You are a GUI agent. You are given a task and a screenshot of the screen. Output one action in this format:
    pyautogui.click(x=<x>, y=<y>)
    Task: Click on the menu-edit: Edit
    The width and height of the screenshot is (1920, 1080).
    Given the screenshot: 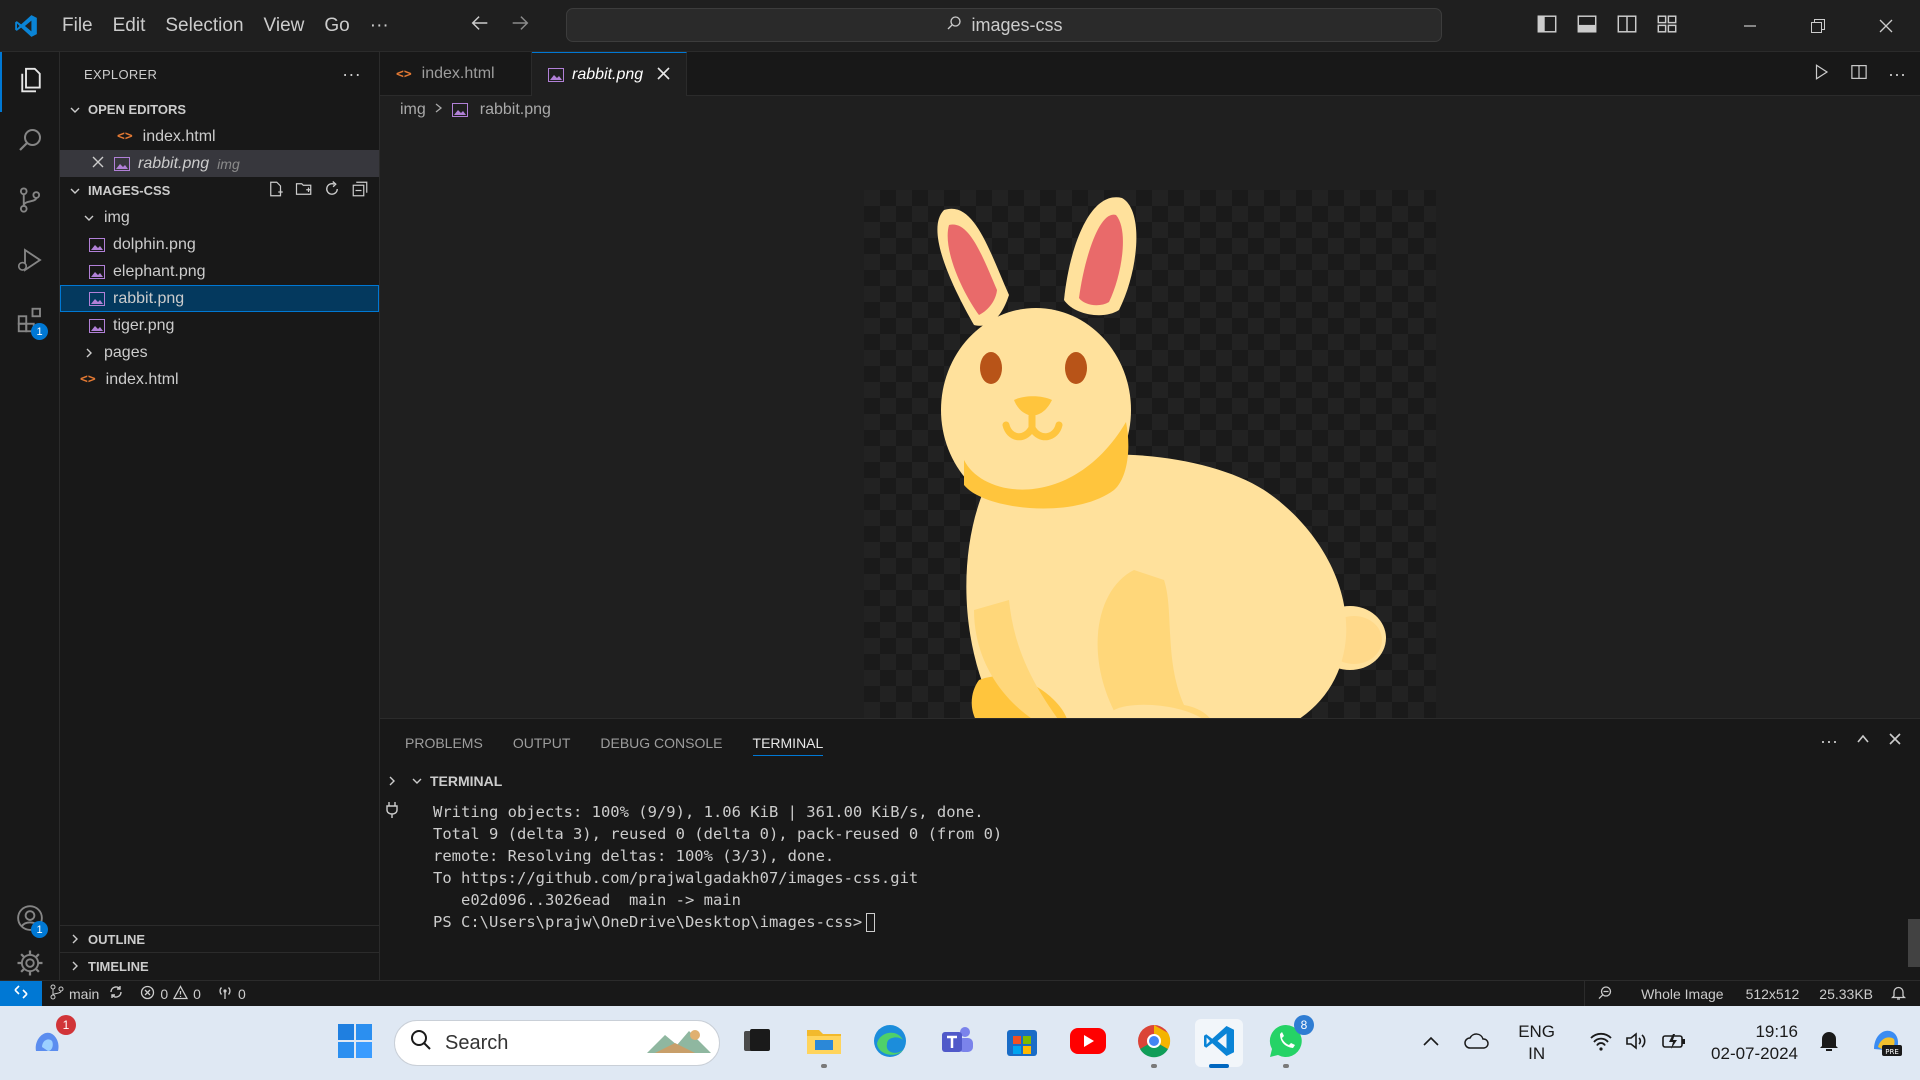 What is the action you would take?
    pyautogui.click(x=129, y=26)
    